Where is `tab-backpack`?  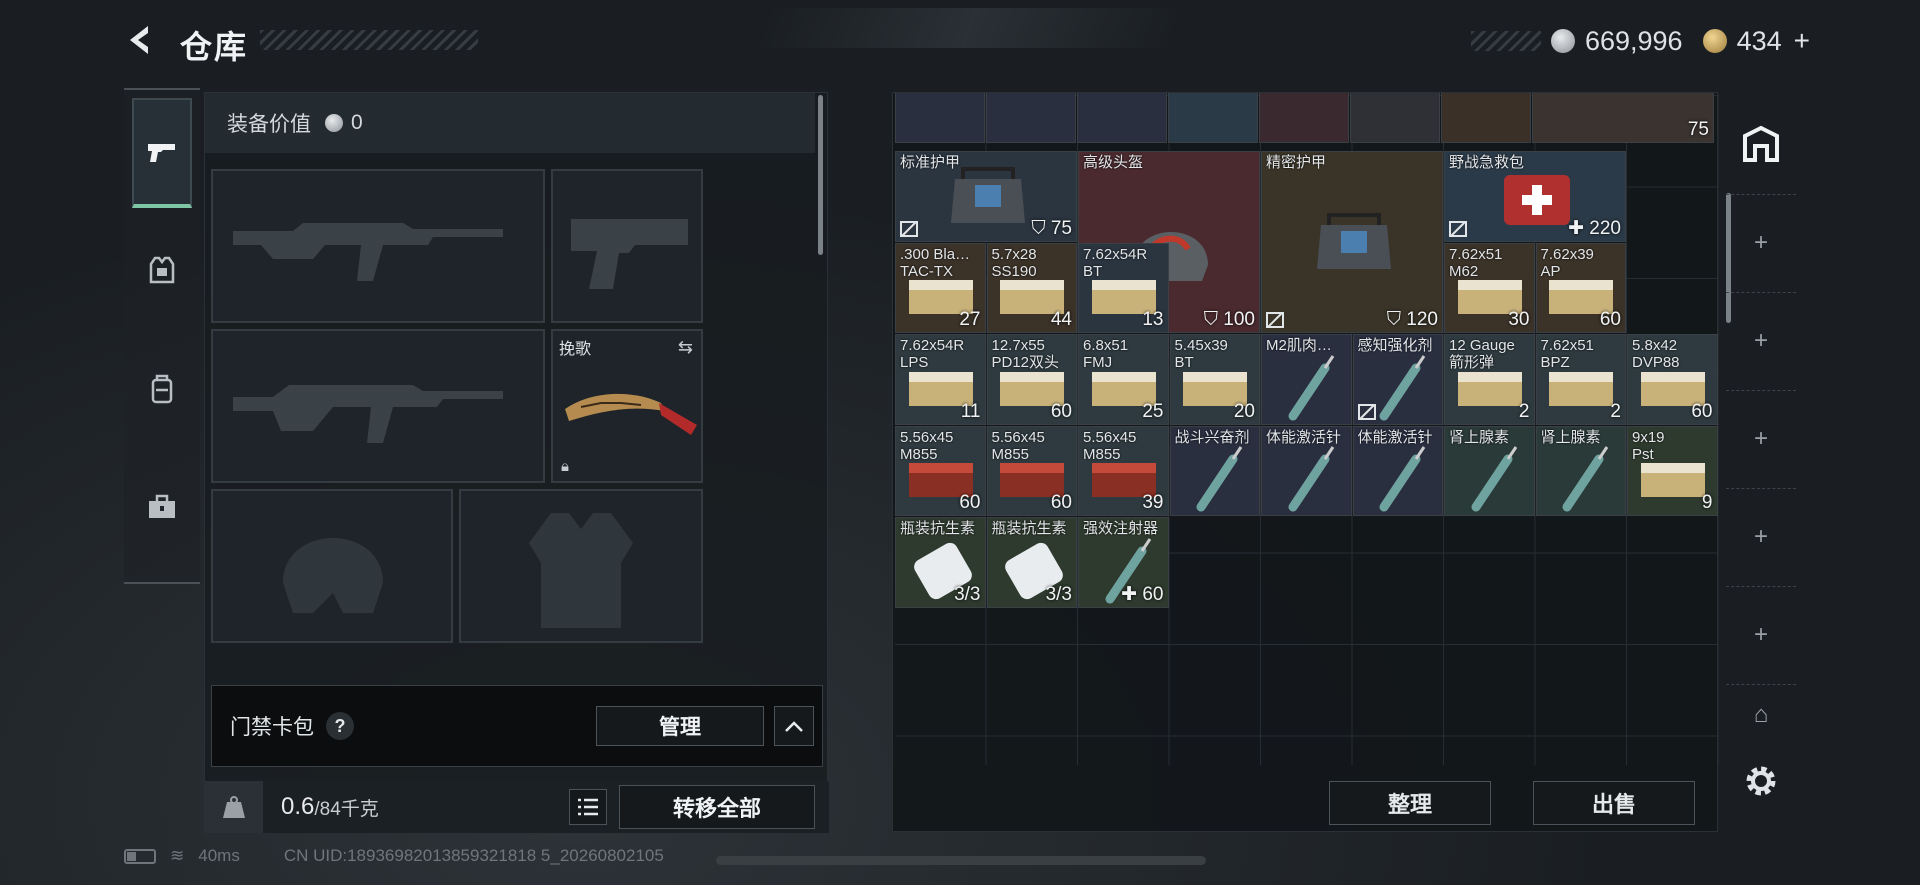
tab-backpack is located at coordinates (162, 389).